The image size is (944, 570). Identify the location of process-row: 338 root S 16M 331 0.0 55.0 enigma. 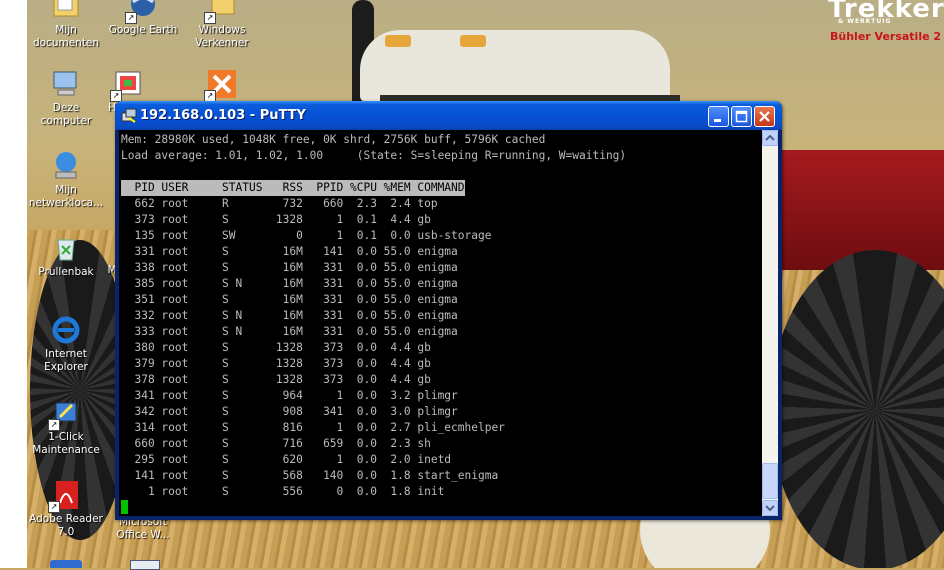
(289, 267).